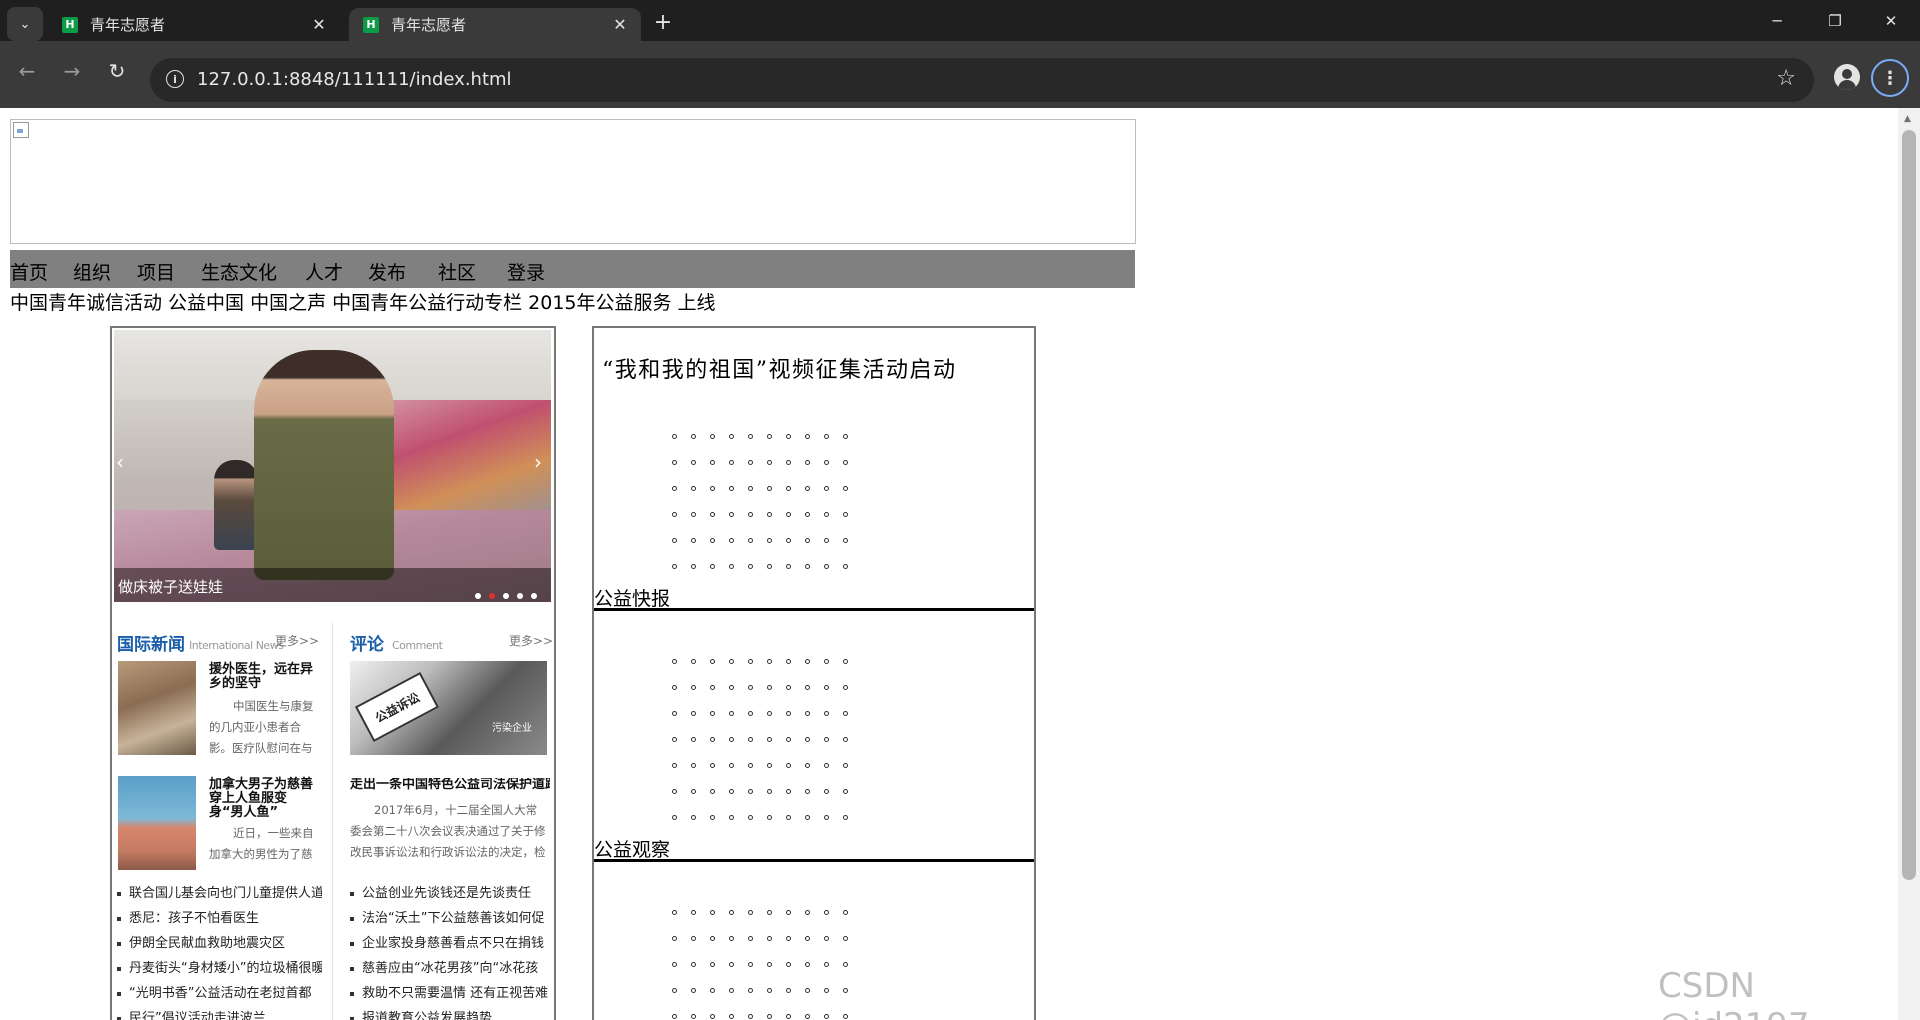  Describe the element at coordinates (1777, 20) in the screenshot. I see `minimize-icon: ─` at that location.